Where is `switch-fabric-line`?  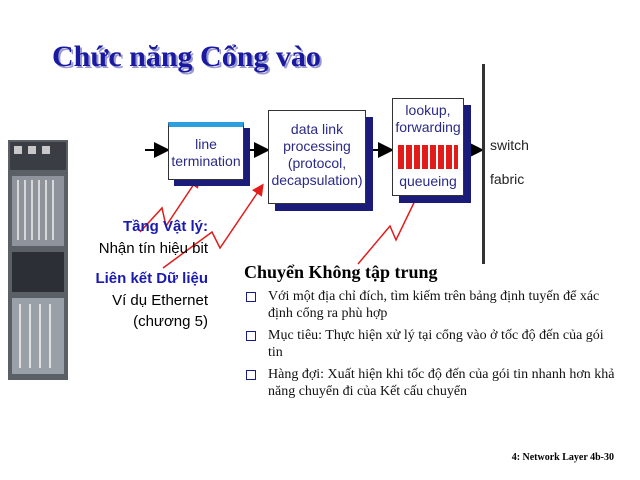
switch-fabric-line is located at coordinates (483, 164).